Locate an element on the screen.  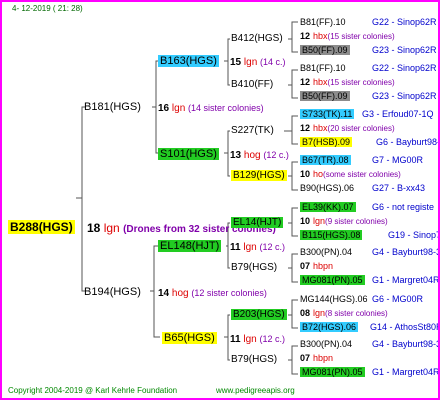
gen4-info-row: 12 hbx(15 sister colonies) is located at coordinates (347, 36).